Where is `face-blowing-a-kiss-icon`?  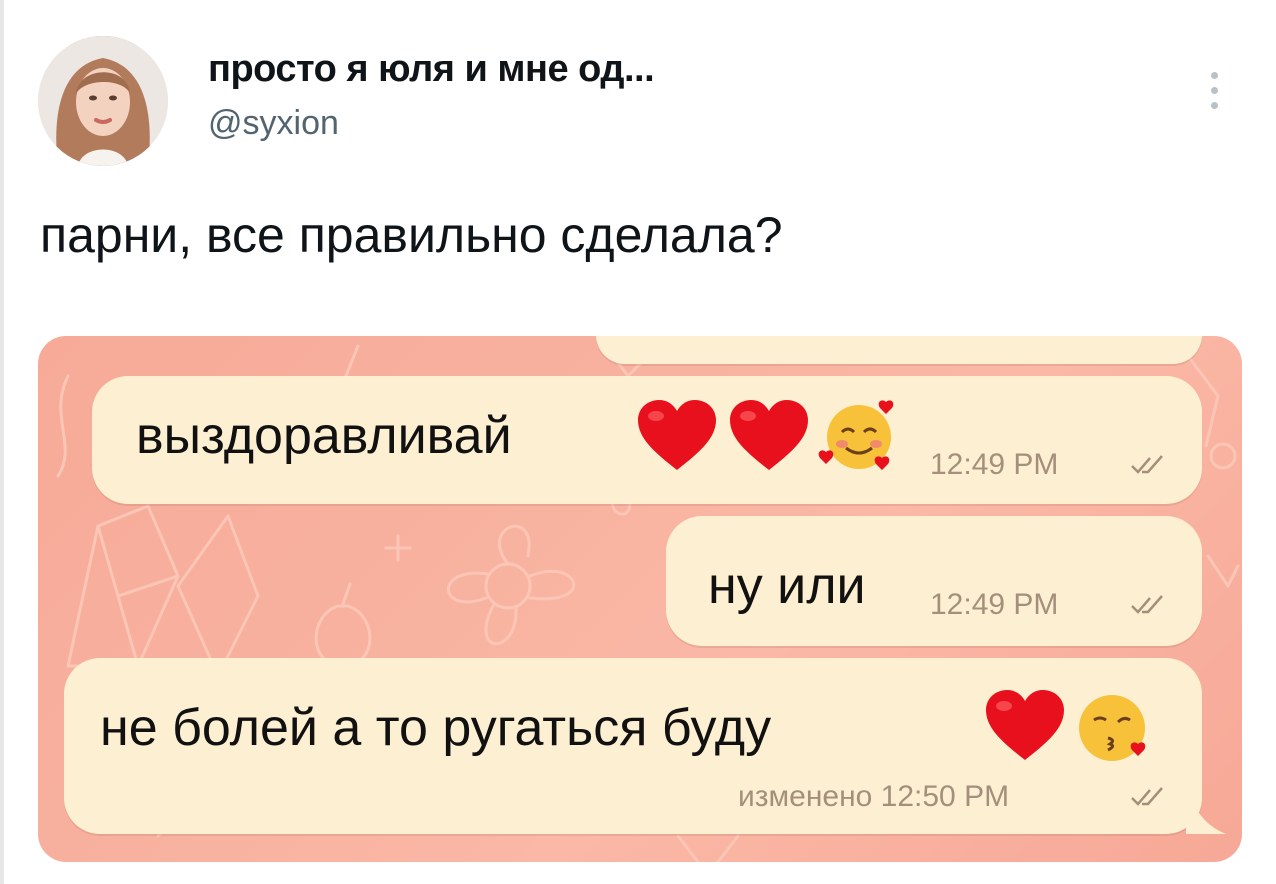
face-blowing-a-kiss-icon is located at coordinates (1112, 728).